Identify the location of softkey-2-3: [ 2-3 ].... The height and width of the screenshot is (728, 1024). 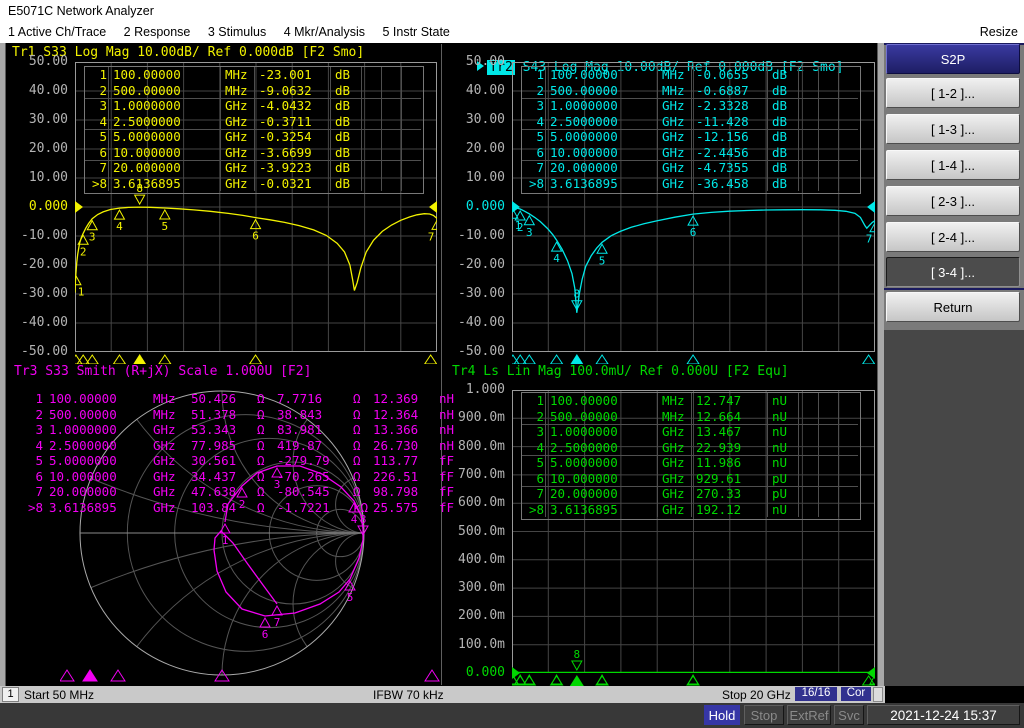
(953, 201).